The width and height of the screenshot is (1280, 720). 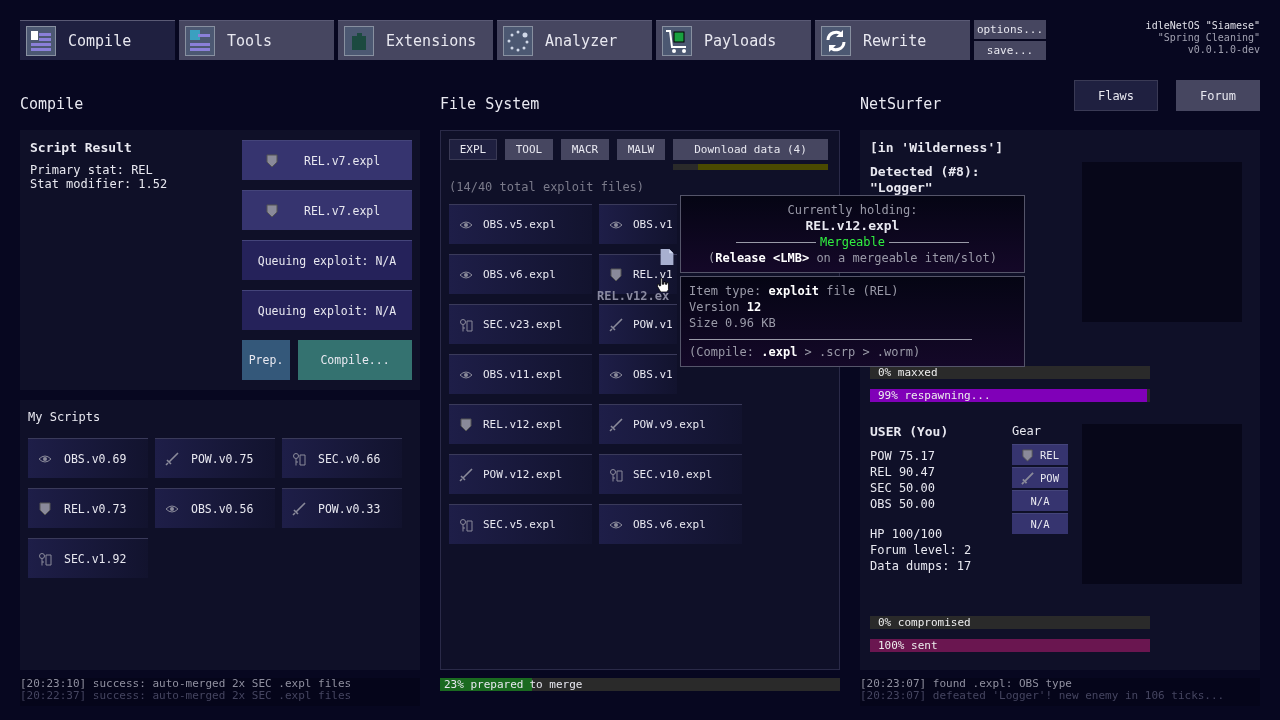 What do you see at coordinates (1010, 372) in the screenshot?
I see `status-bar: 0% maxxed` at bounding box center [1010, 372].